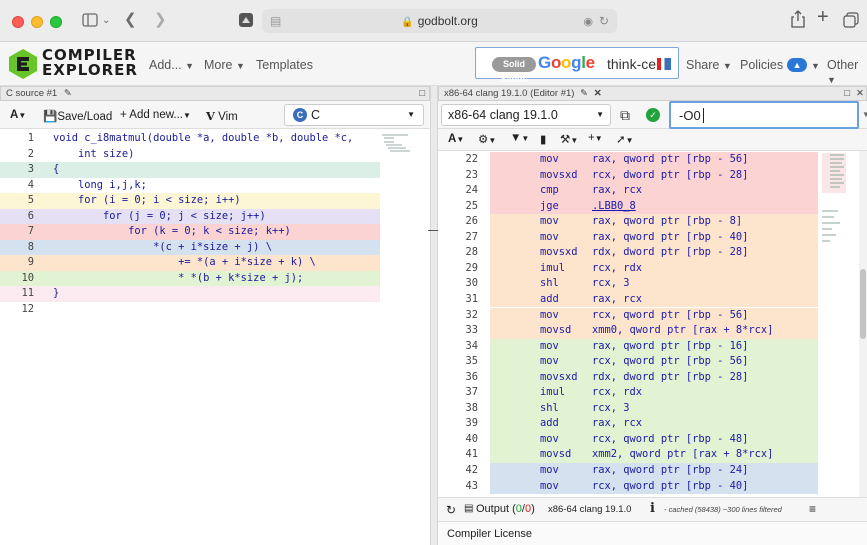  Describe the element at coordinates (190, 170) in the screenshot. I see `source-line: 3{` at that location.